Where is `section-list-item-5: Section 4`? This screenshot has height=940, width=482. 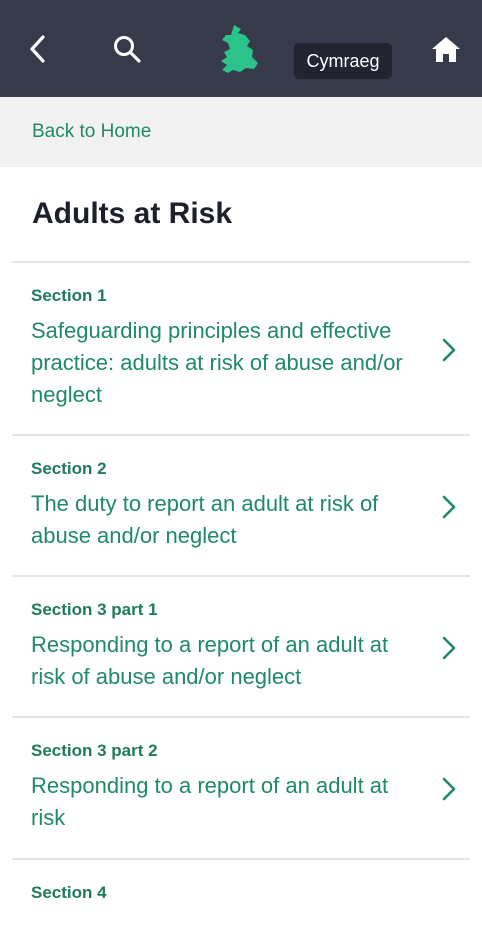 section-list-item-5: Section 4 is located at coordinates (241, 900).